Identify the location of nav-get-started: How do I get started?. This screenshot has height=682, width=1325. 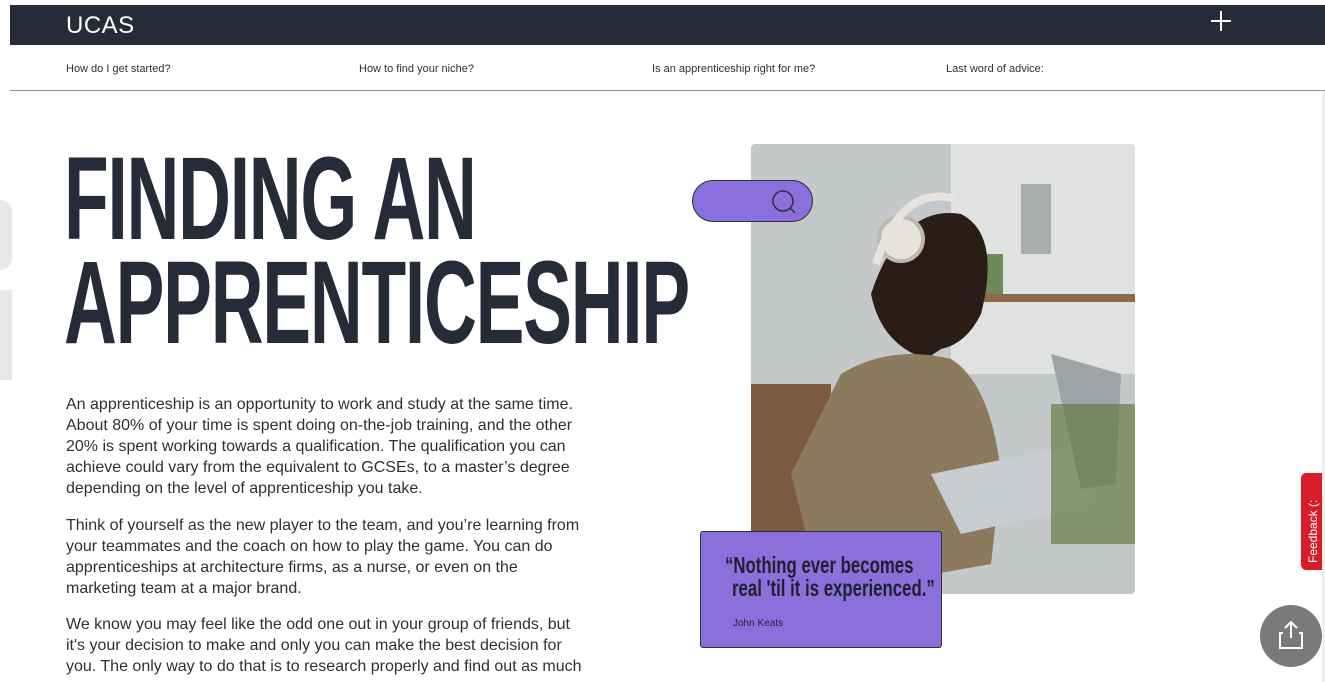
(118, 69).